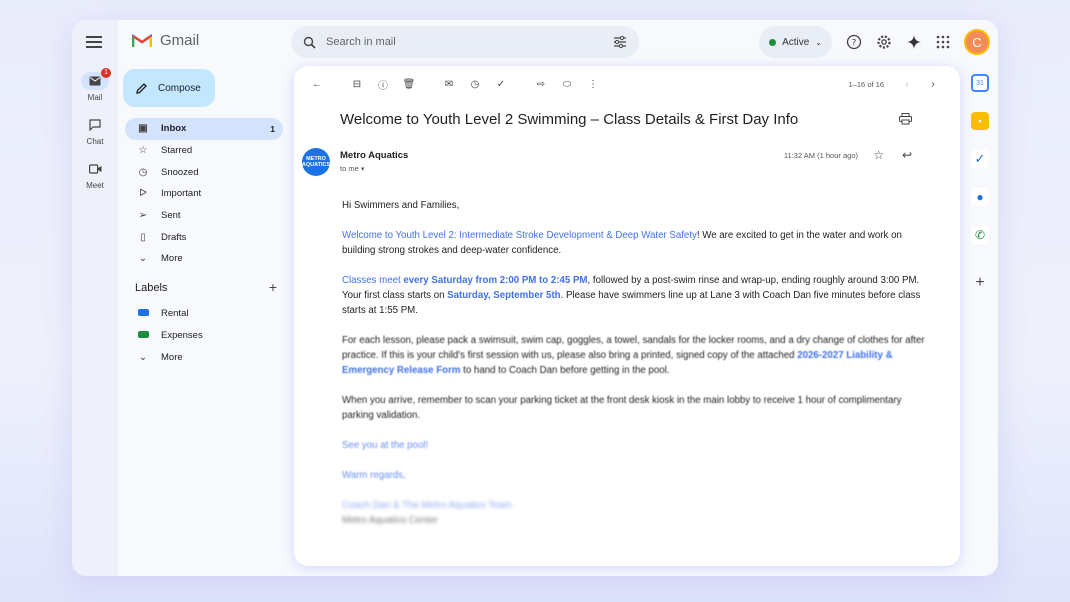  Describe the element at coordinates (95, 141) in the screenshot. I see `rail-chat-label: Chat` at that location.